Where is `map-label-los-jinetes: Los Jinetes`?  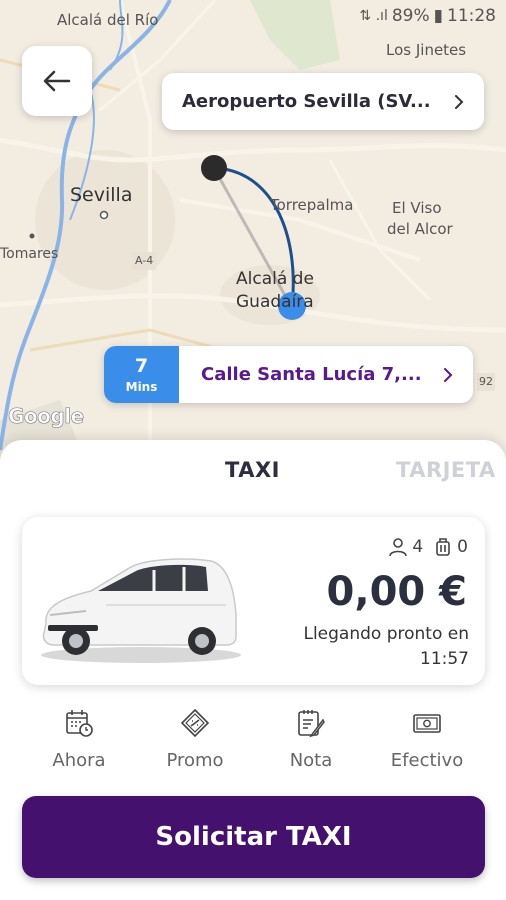
map-label-los-jinetes: Los Jinetes is located at coordinates (426, 50).